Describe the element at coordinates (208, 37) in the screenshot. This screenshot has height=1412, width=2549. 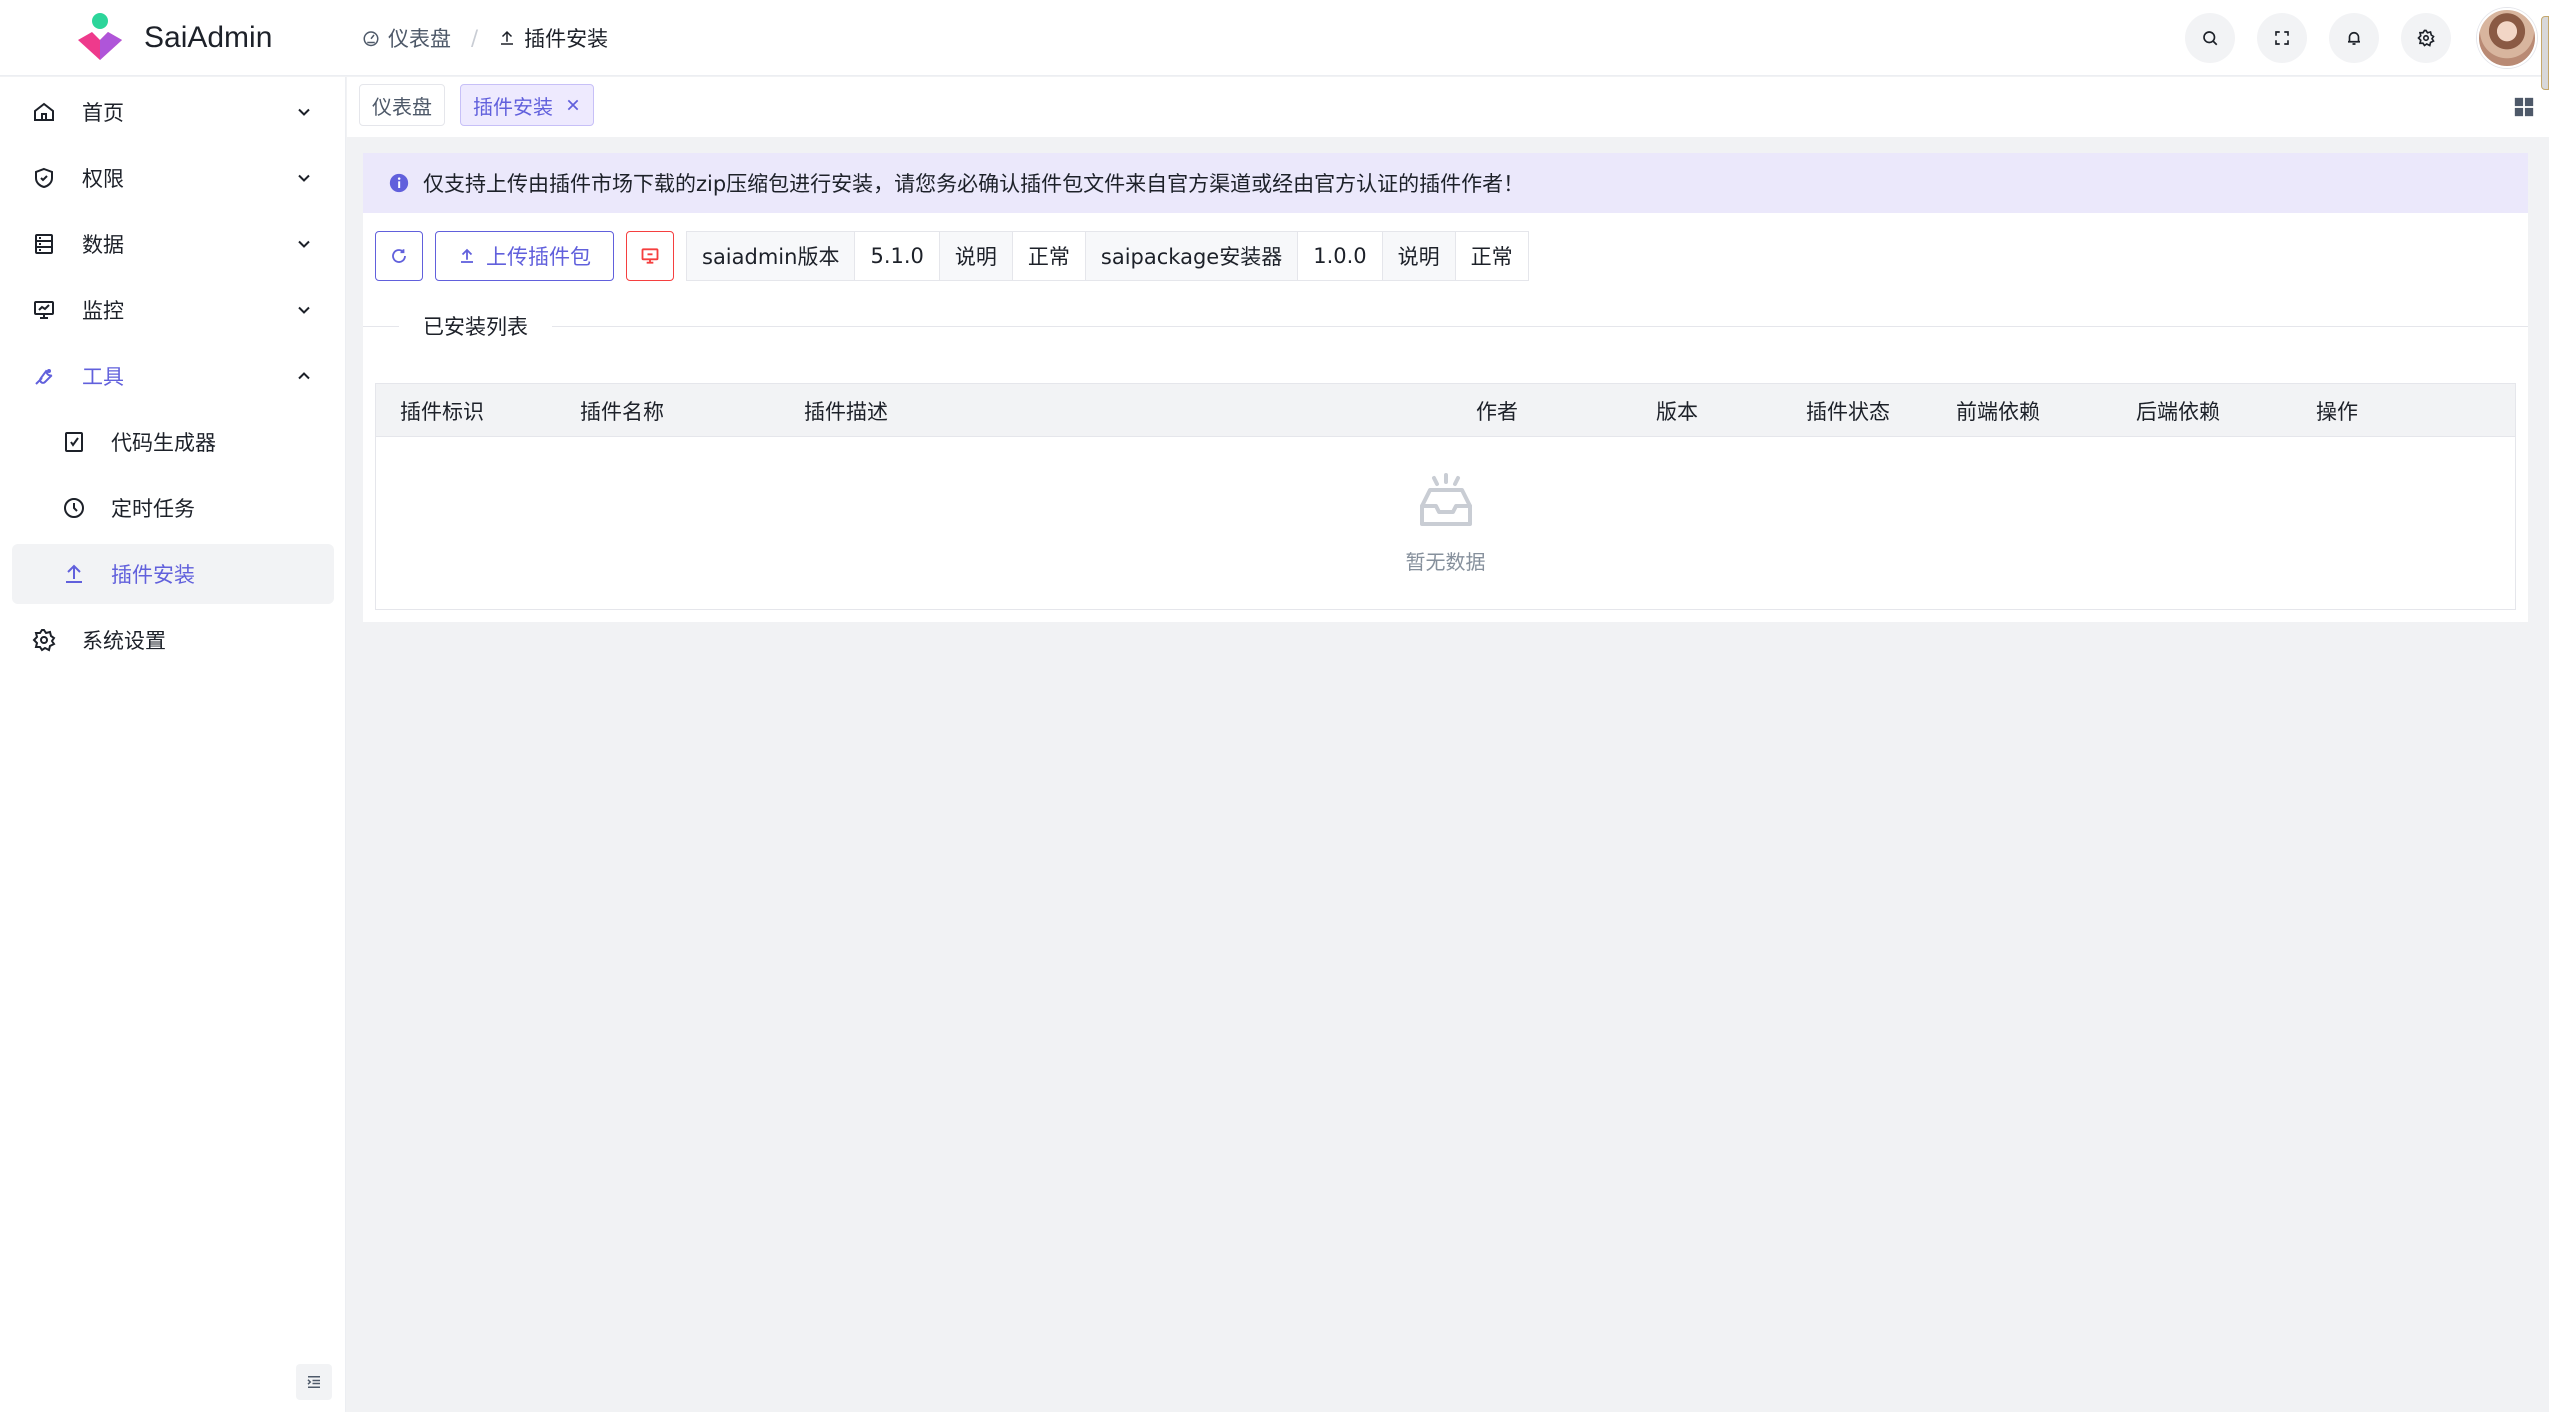
I see `app-name: SaiAdmin` at that location.